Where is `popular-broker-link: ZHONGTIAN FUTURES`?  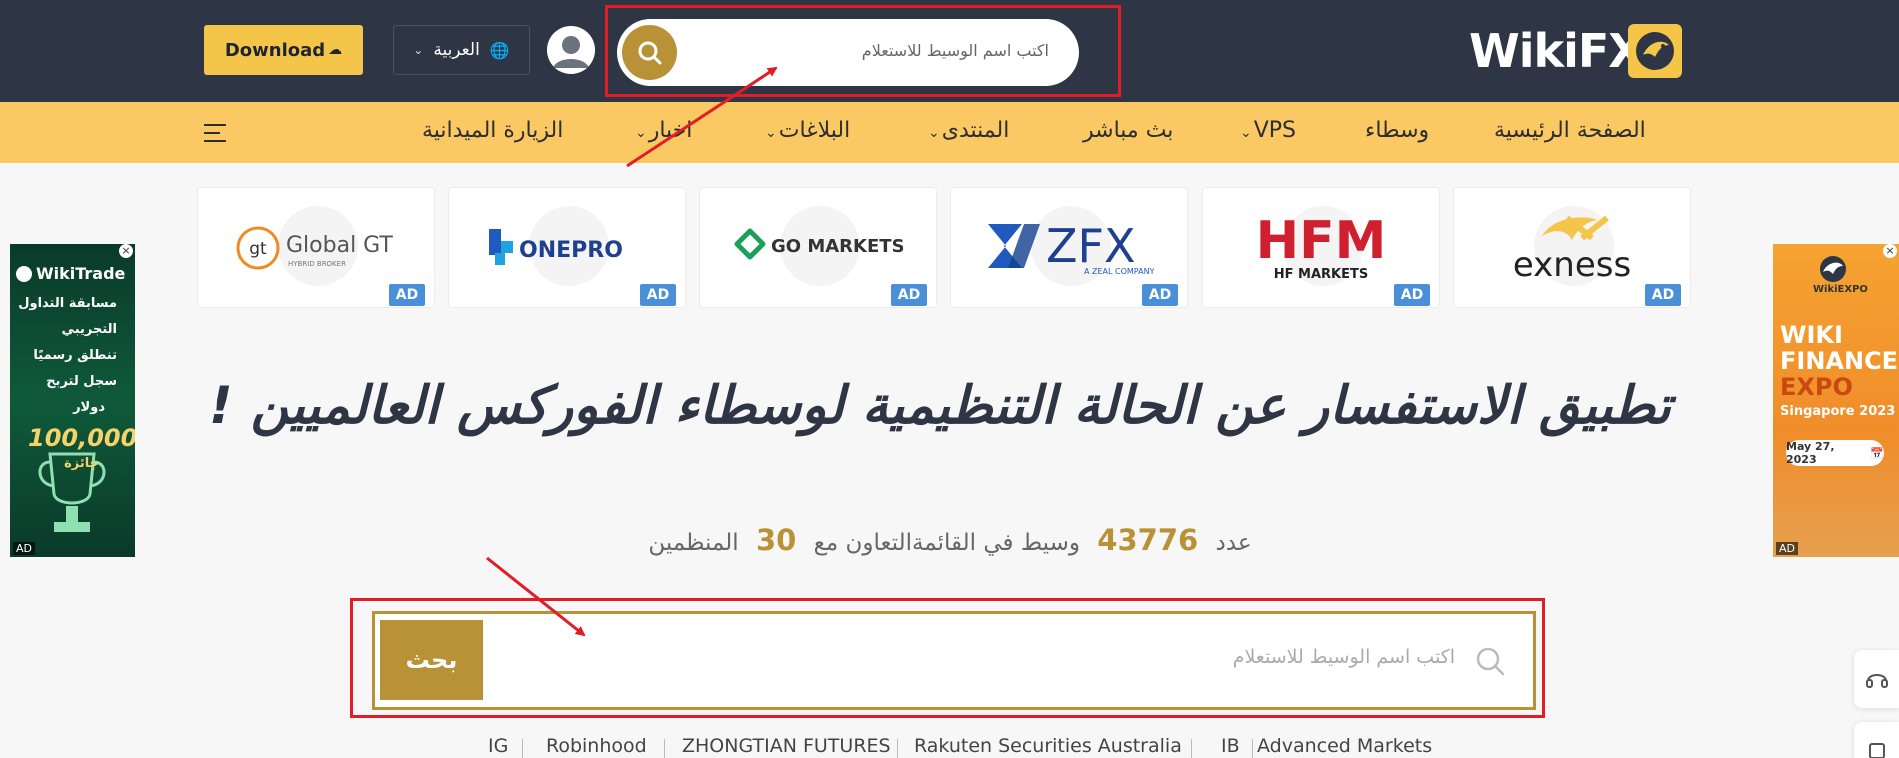 popular-broker-link: ZHONGTIAN FUTURES is located at coordinates (786, 746).